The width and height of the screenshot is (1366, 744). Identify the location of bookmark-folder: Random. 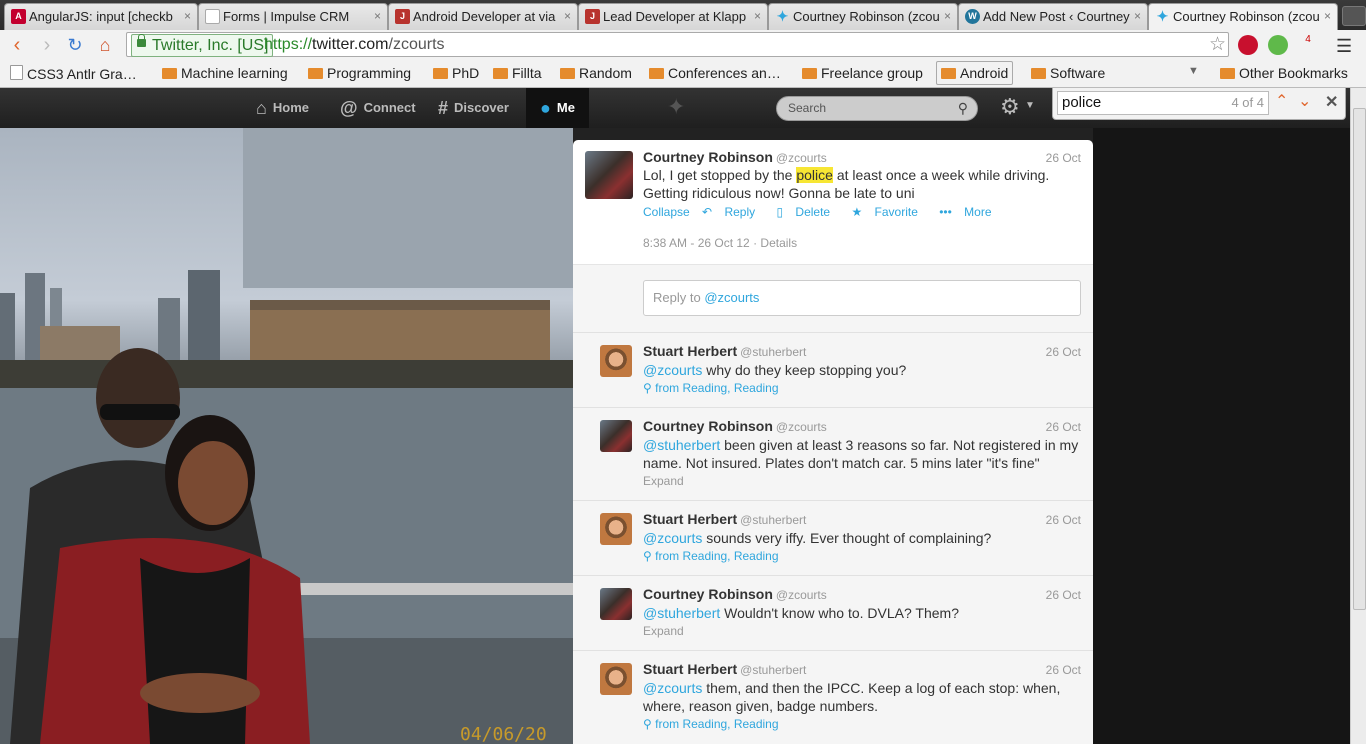
(596, 73).